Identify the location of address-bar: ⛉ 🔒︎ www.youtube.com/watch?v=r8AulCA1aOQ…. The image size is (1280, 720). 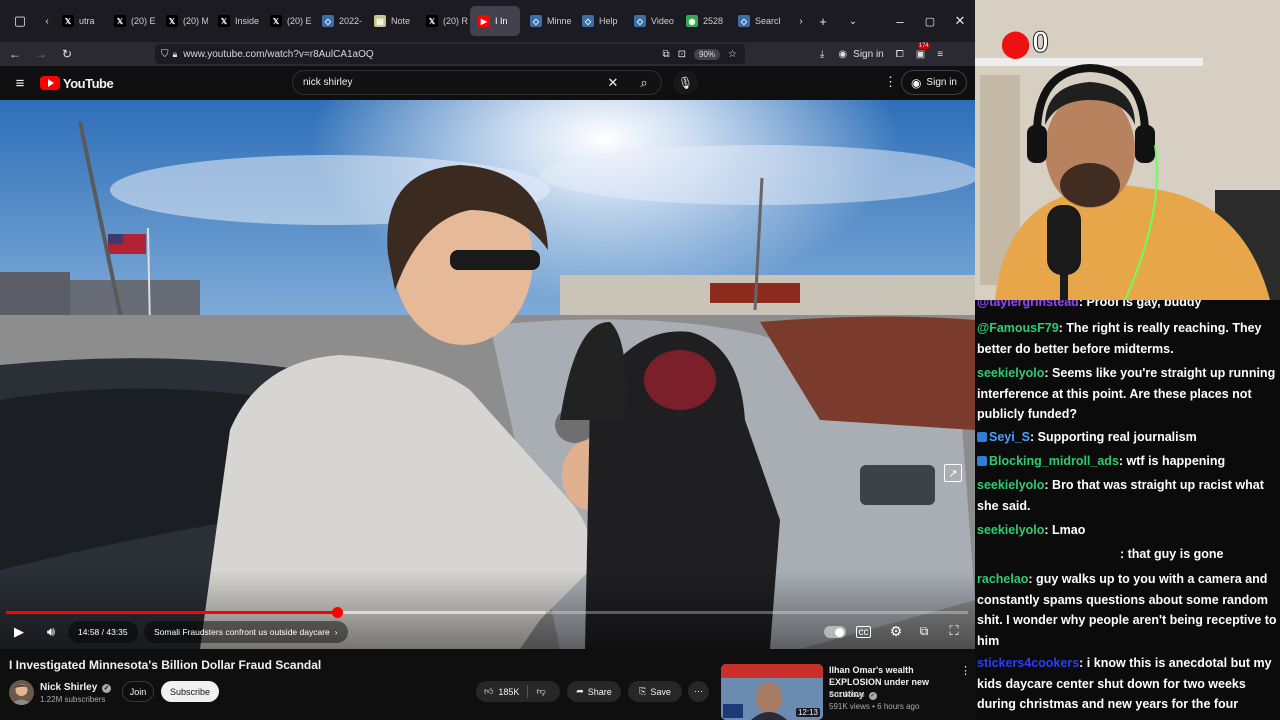
(450, 54).